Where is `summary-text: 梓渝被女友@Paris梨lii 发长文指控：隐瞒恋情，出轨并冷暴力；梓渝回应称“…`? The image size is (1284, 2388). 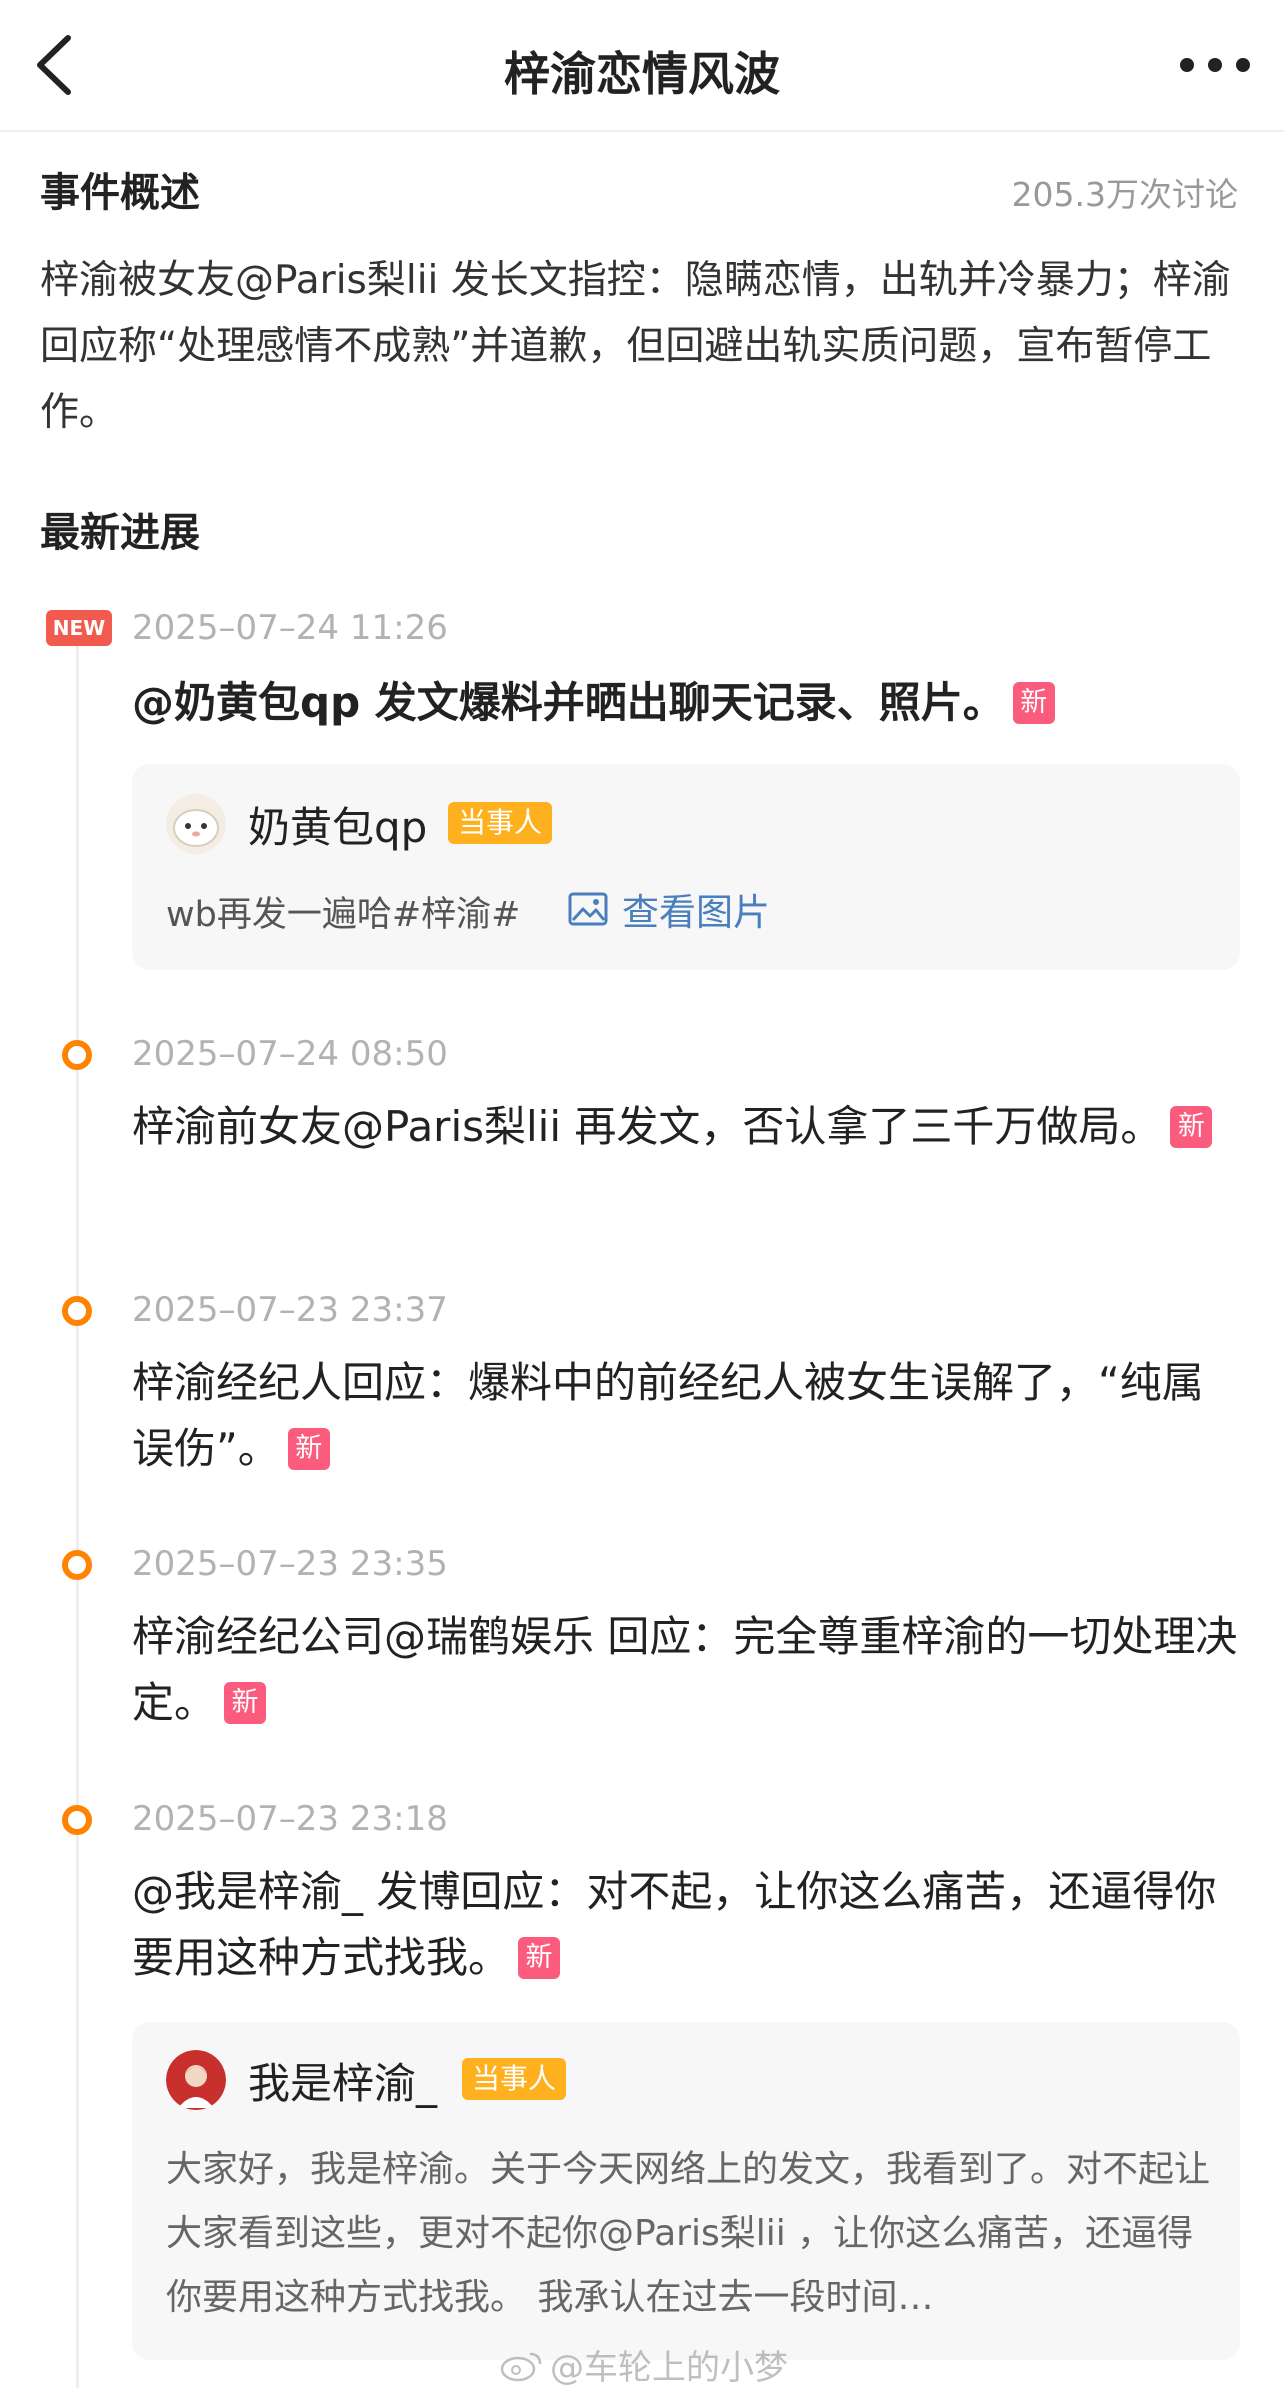 summary-text: 梓渝被女友@Paris梨lii 发长文指控：隐瞒恋情，出轨并冷暴力；梓渝回应称“… is located at coordinates (635, 346).